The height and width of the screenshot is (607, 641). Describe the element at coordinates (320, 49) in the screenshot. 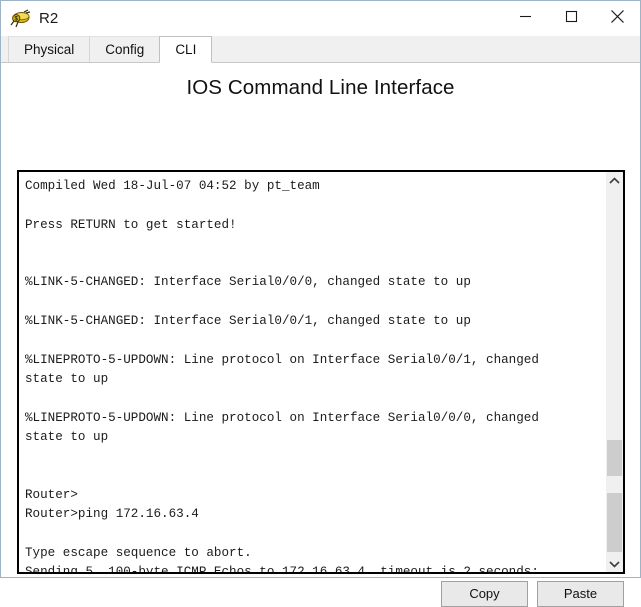

I see `tab-strip: Physical Config CLI` at that location.